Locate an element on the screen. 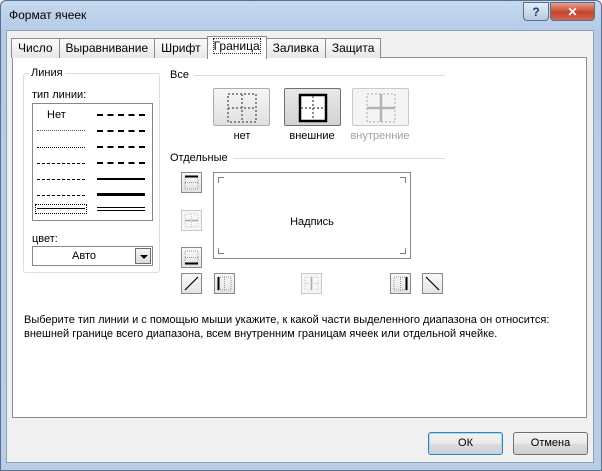  presets-title: Все is located at coordinates (179, 75).